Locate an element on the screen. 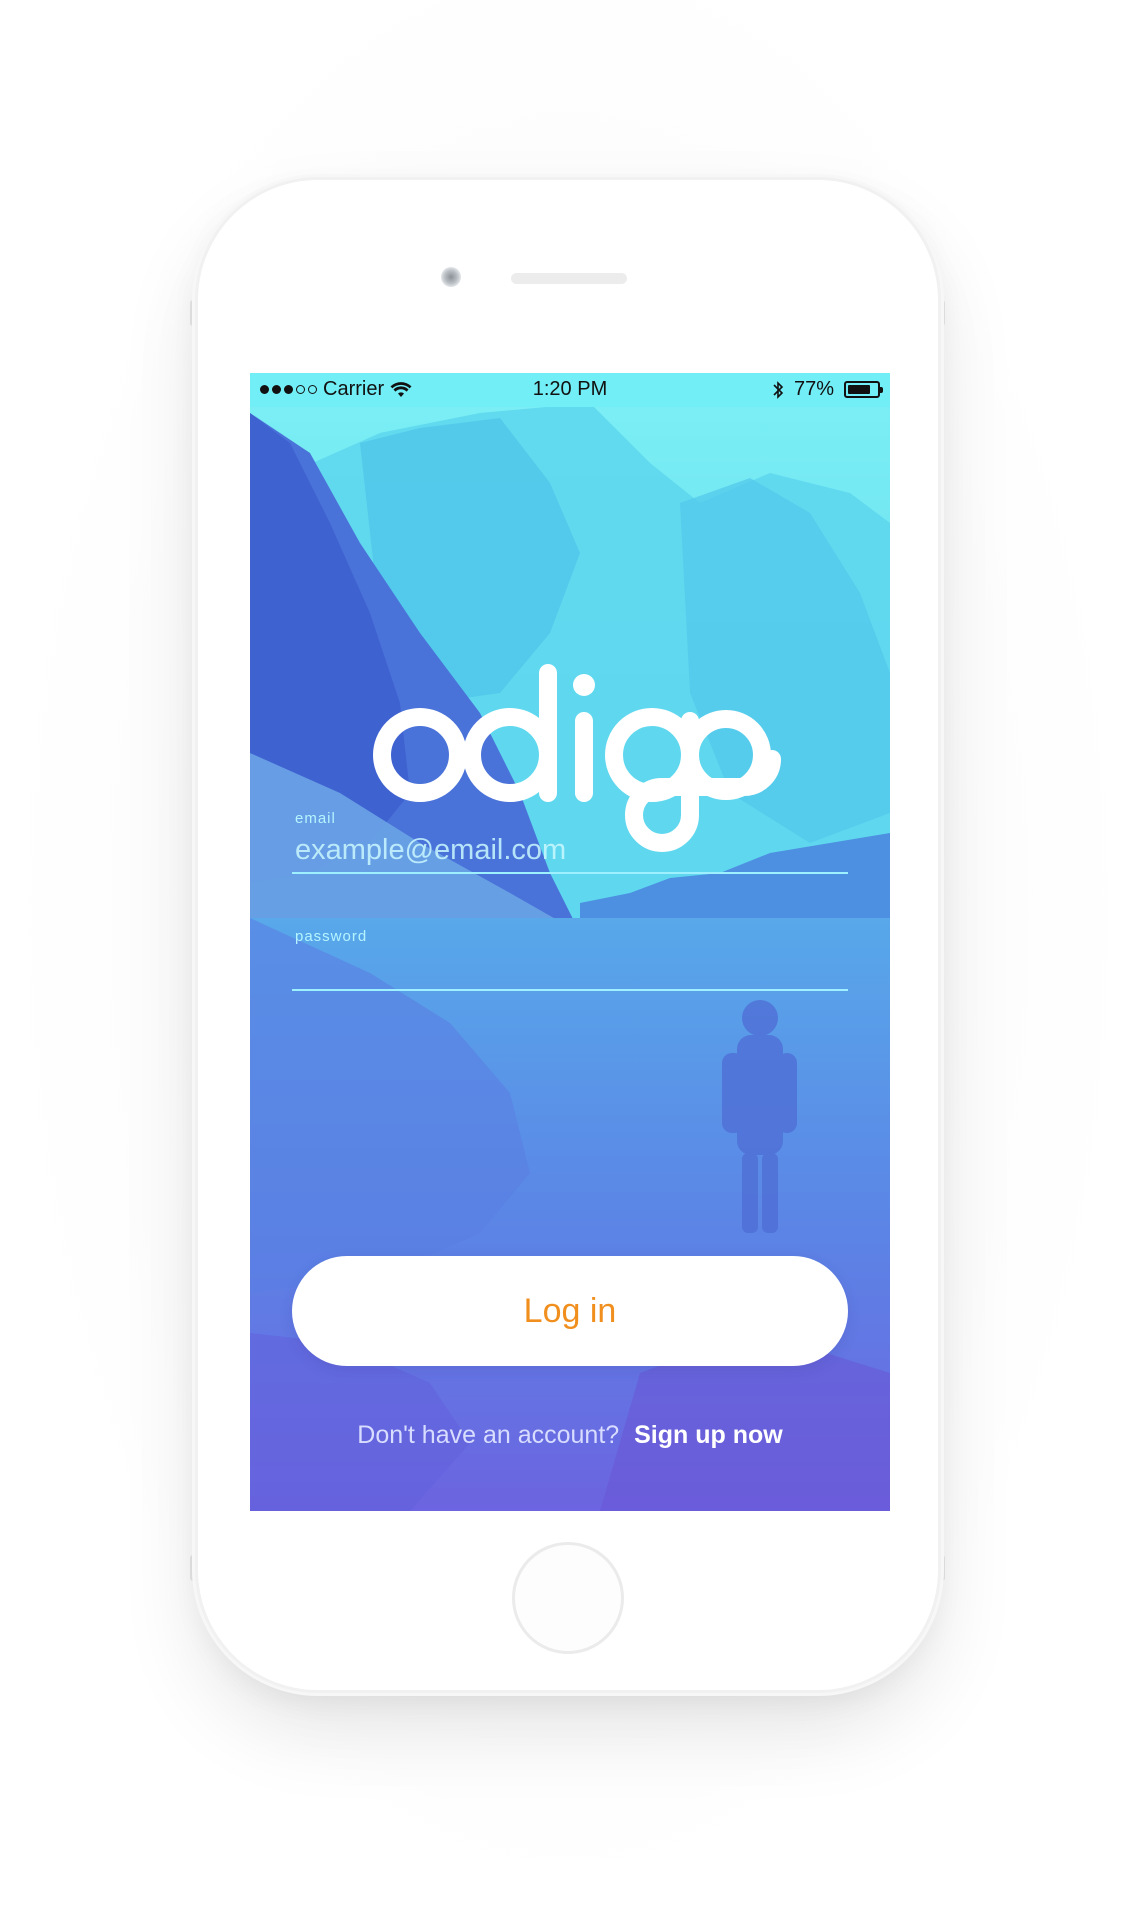 This screenshot has width=1136, height=1910. status-bar-right: 77% is located at coordinates (827, 389).